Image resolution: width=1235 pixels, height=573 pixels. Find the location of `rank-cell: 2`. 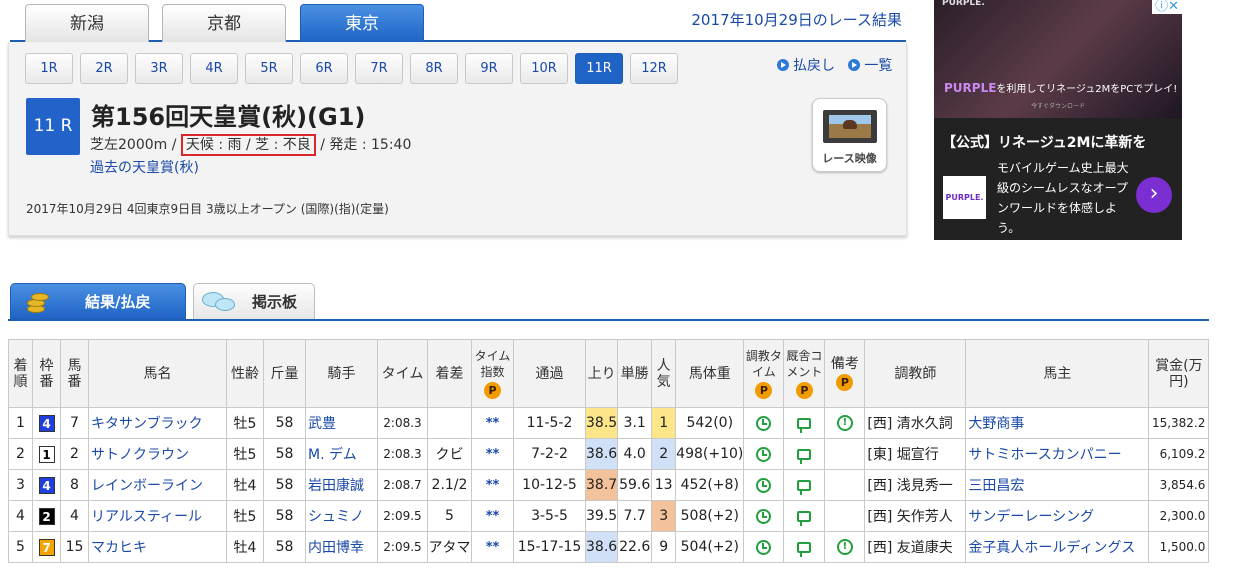

rank-cell: 2 is located at coordinates (20, 454).